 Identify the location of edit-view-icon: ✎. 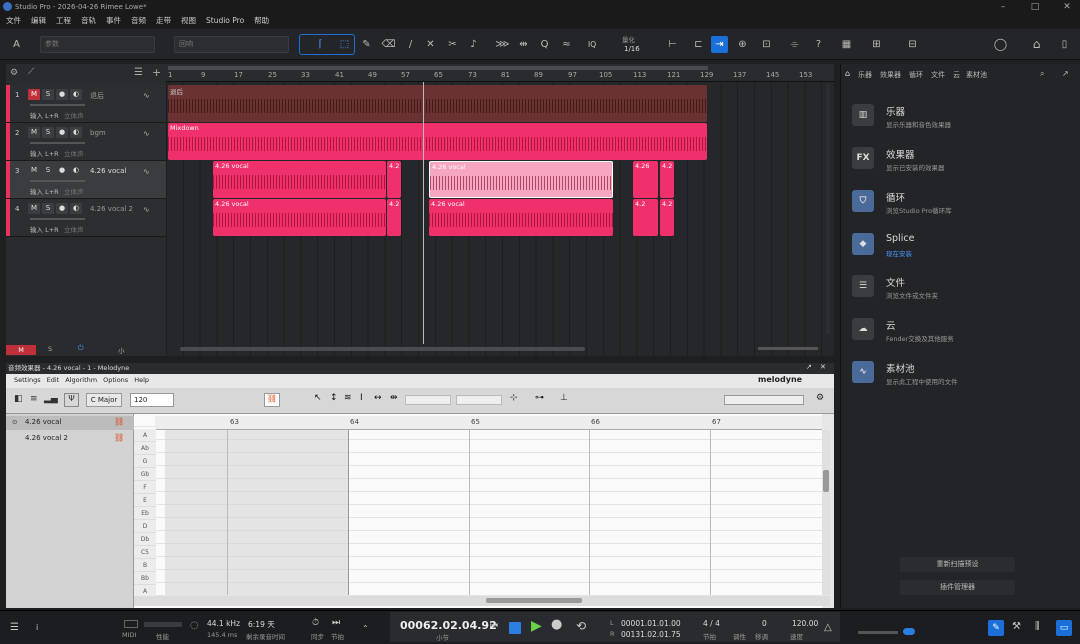
(996, 628).